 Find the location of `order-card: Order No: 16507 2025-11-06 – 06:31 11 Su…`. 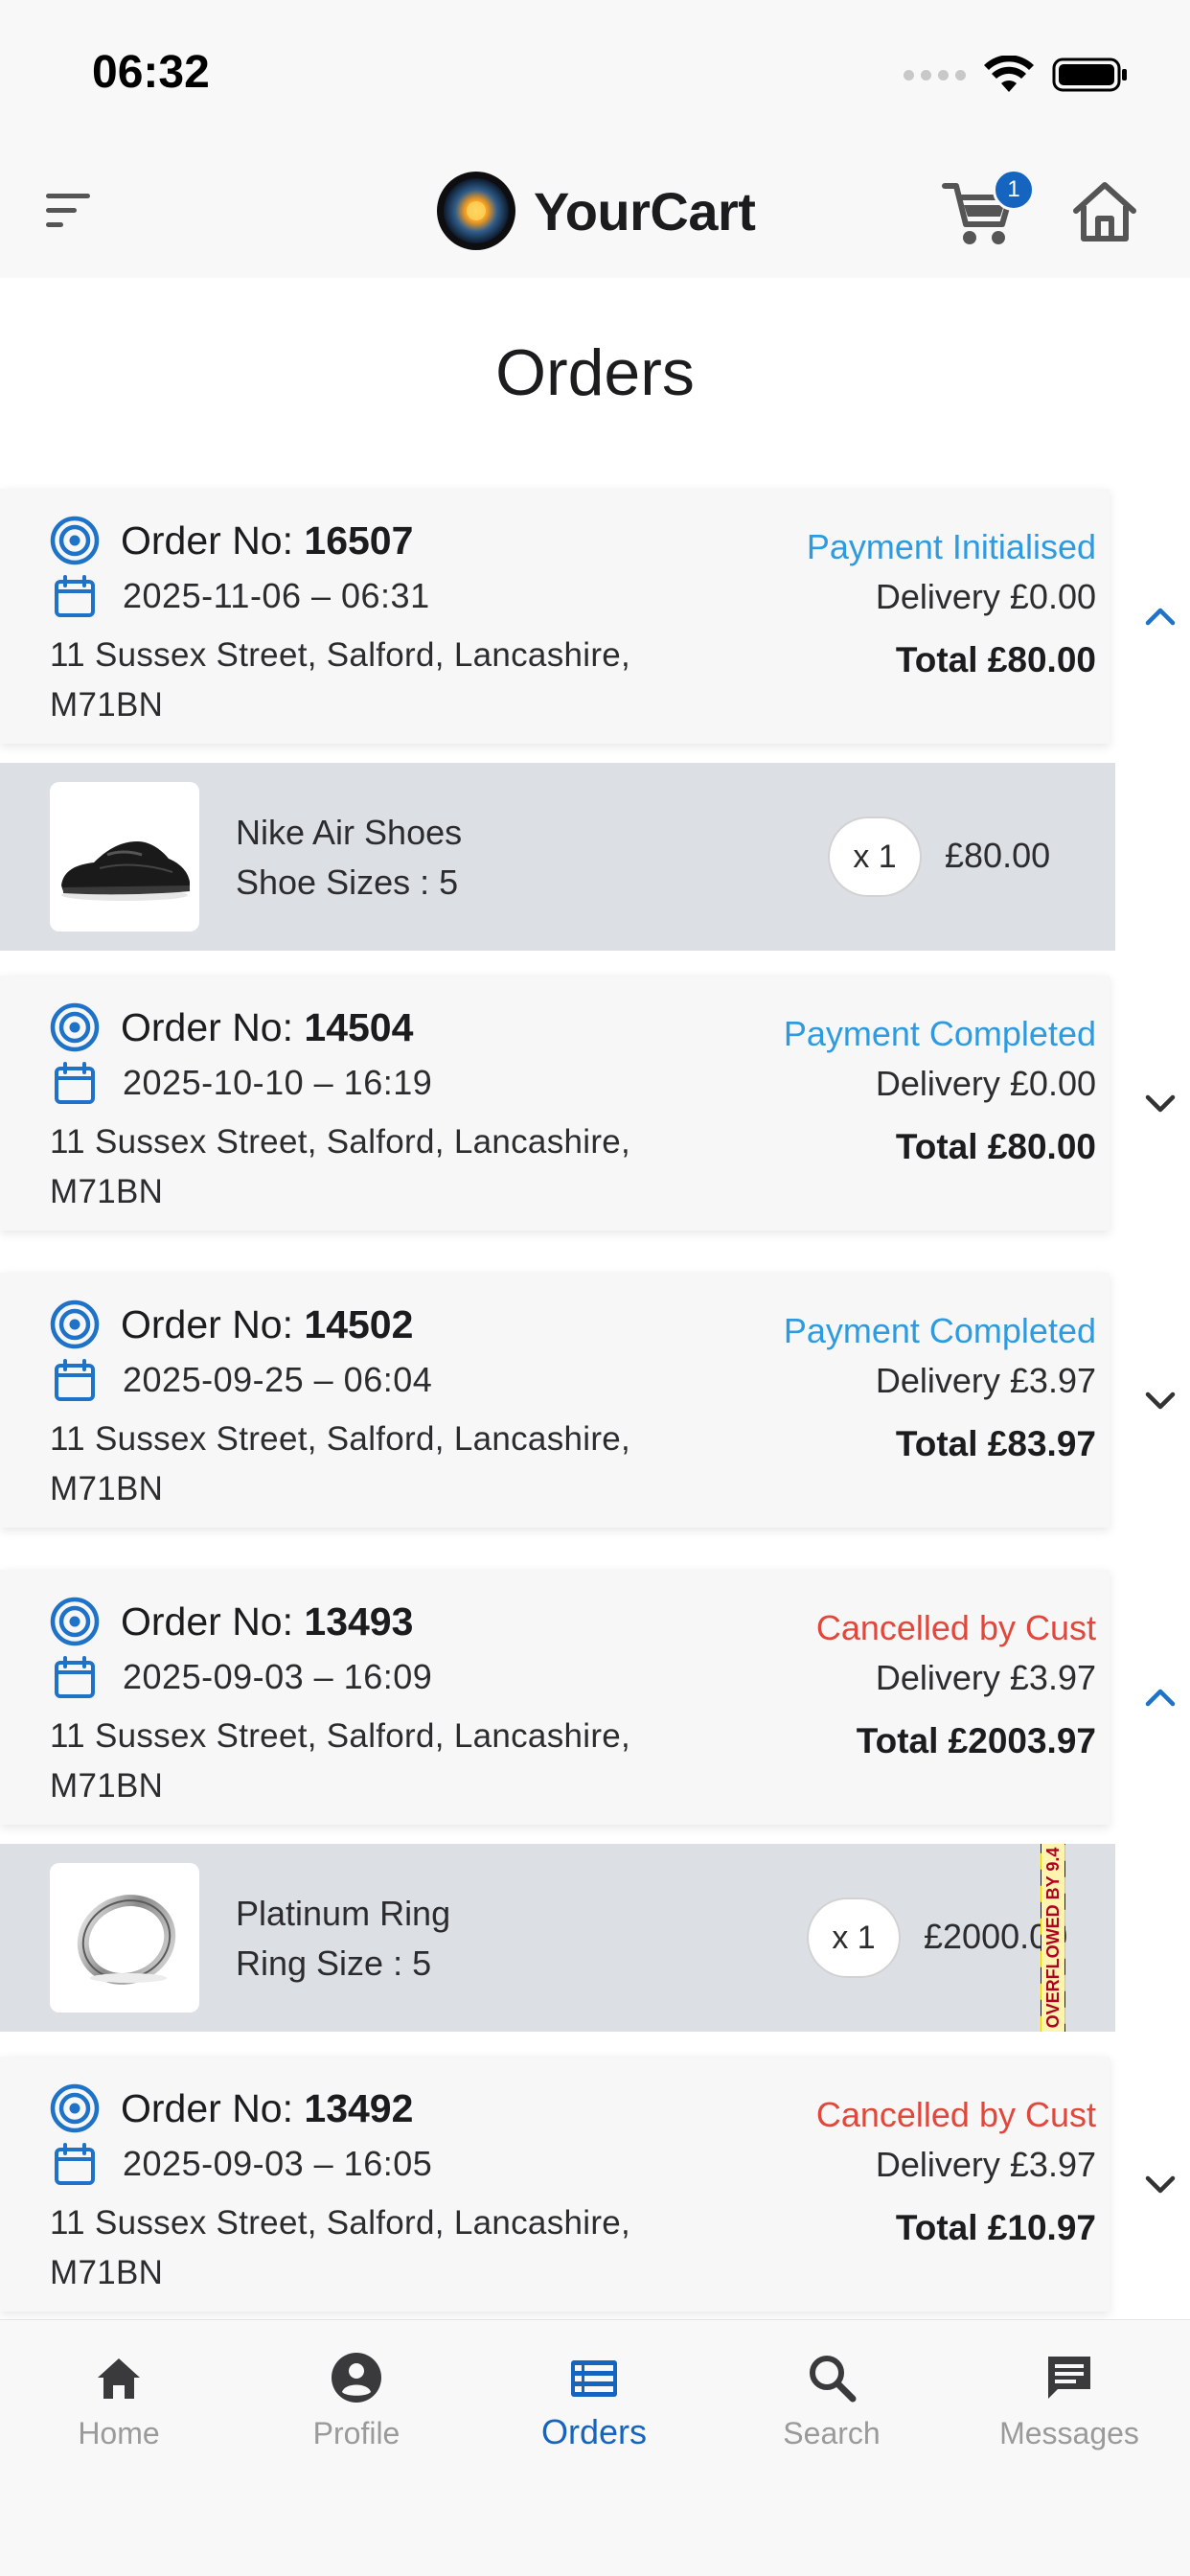

order-card: Order No: 16507 2025-11-06 – 06:31 11 Su… is located at coordinates (555, 616).